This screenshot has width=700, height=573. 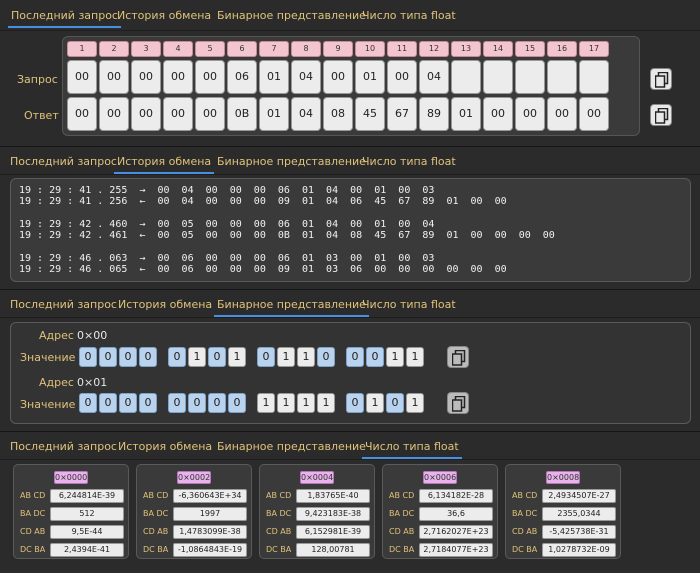 I want to click on float-value: 9,5E-44, so click(x=87, y=532).